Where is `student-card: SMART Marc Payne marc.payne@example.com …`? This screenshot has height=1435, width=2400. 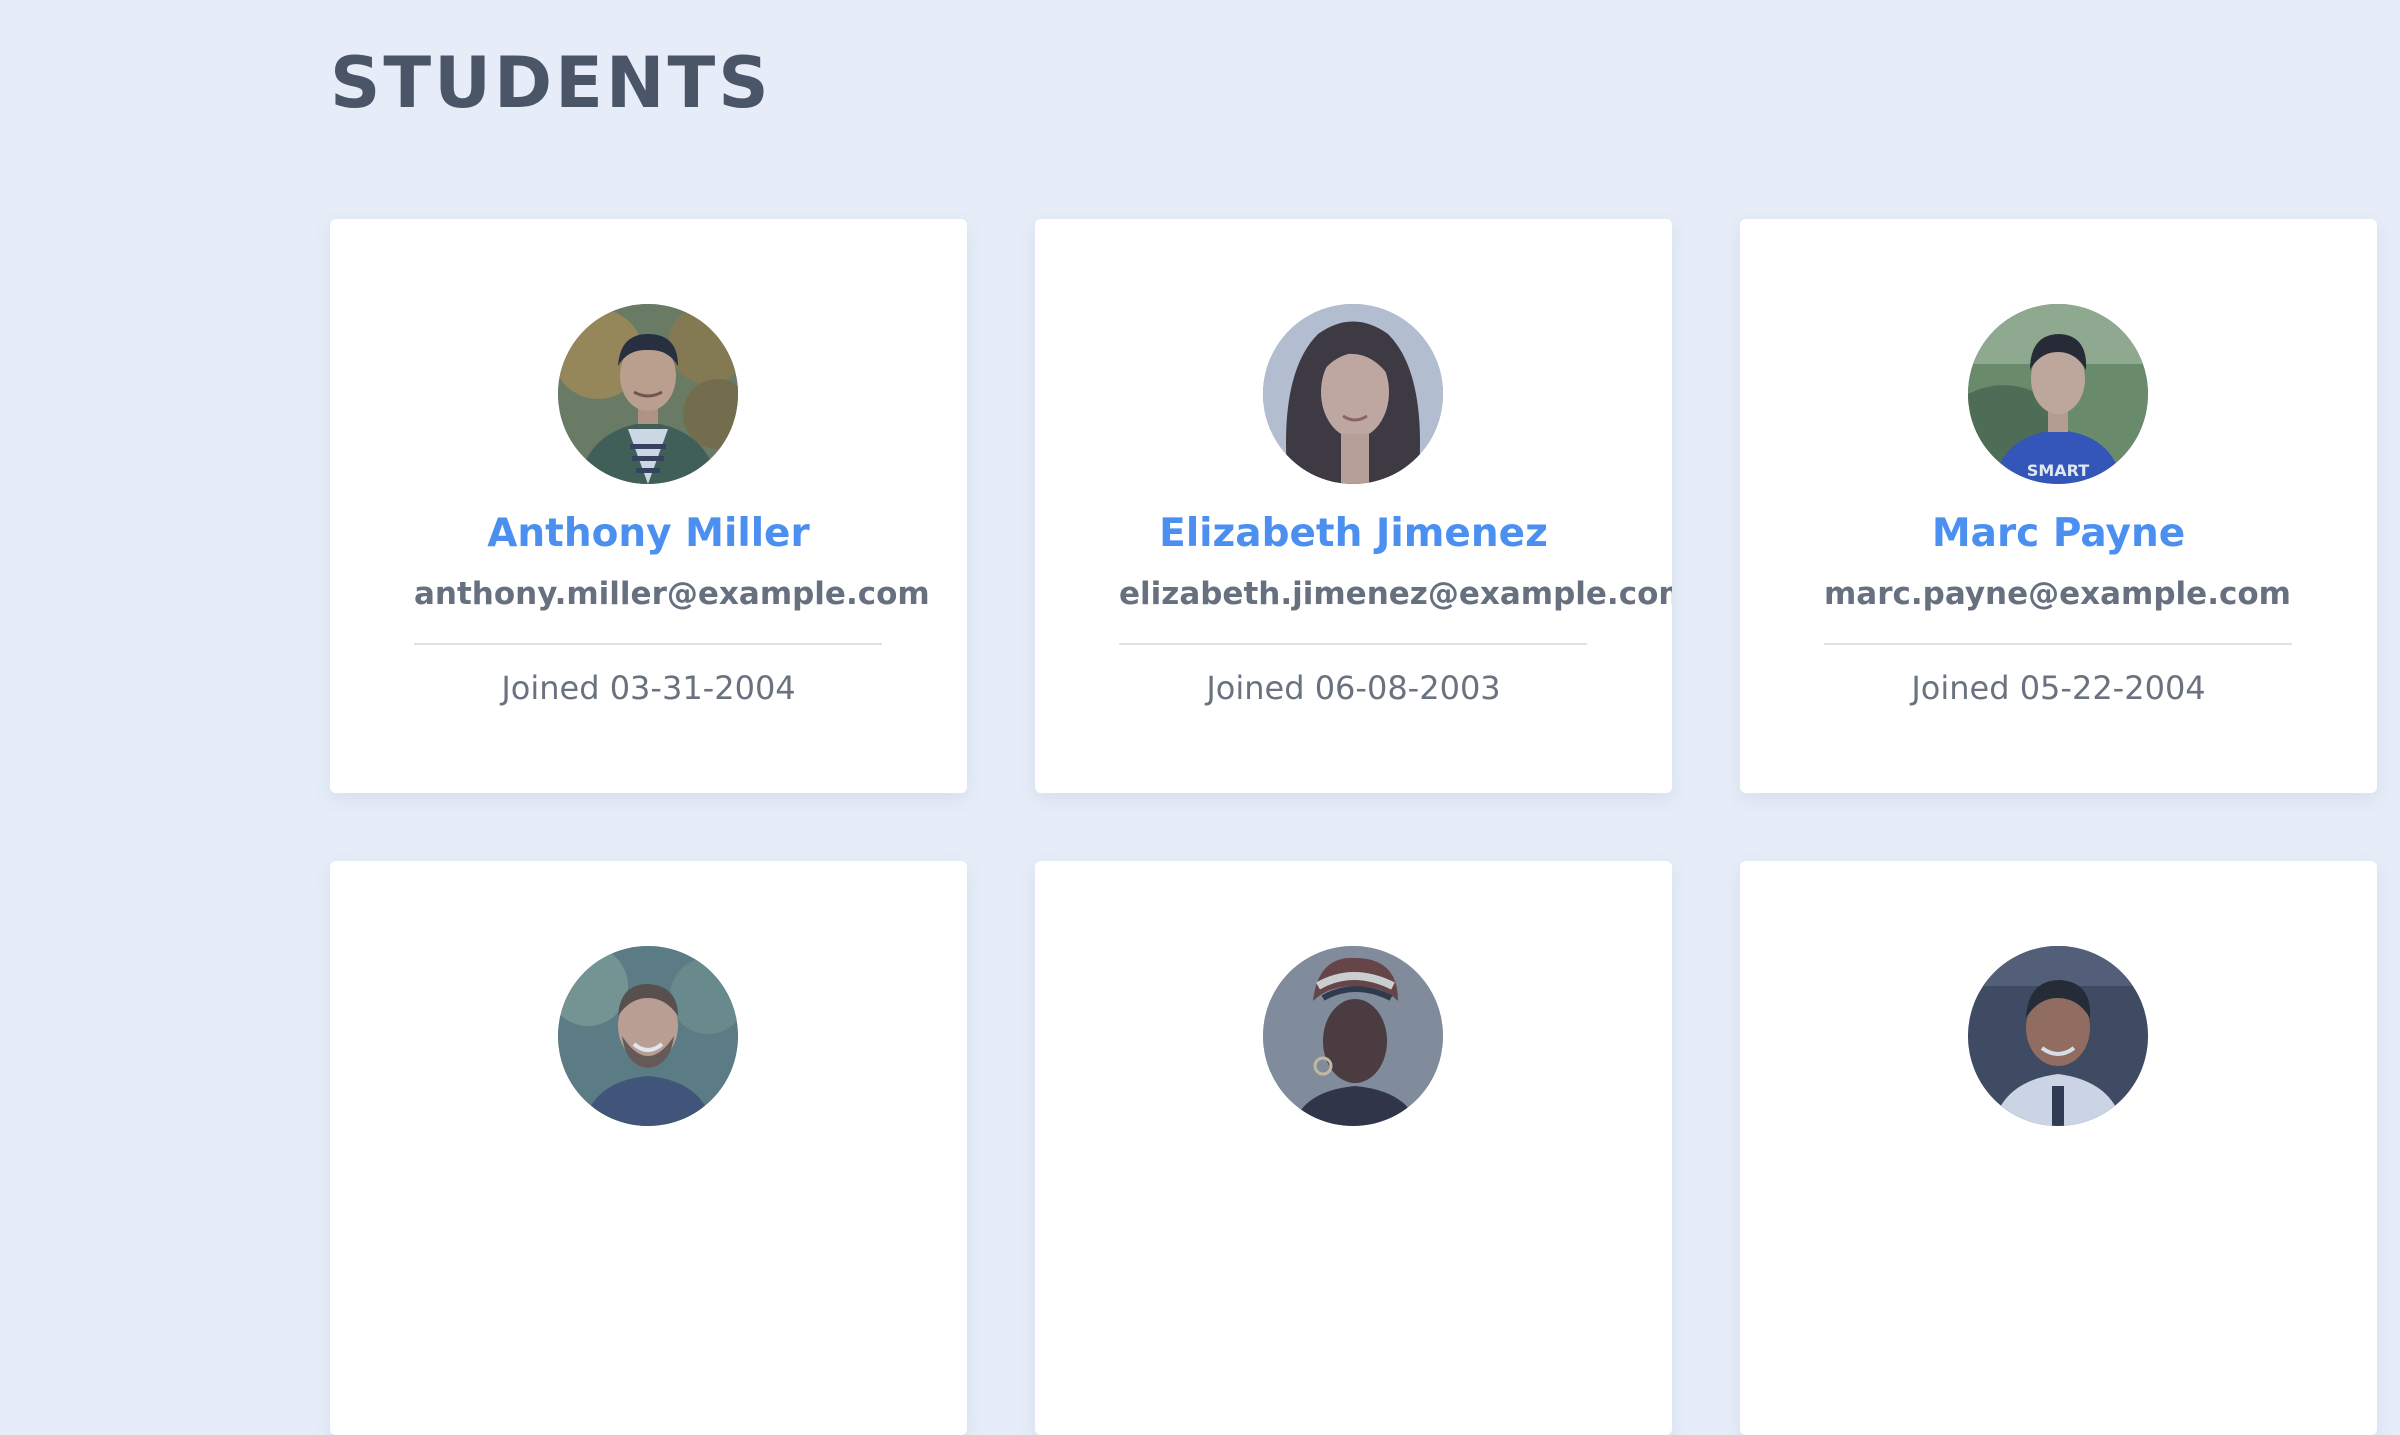
student-card: SMART Marc Payne marc.payne@example.com … is located at coordinates (2058, 506).